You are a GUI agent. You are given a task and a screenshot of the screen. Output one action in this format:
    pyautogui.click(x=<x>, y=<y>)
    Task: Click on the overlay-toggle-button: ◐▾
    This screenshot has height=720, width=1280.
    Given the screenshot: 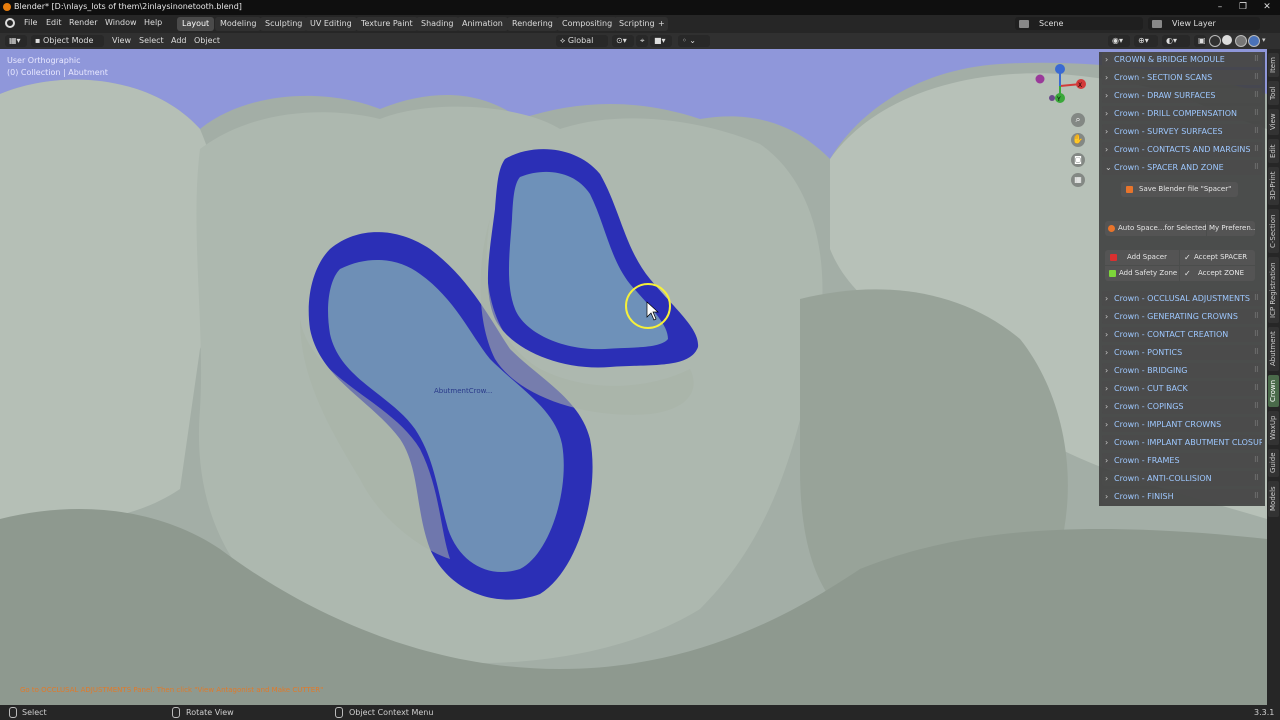 What is the action you would take?
    pyautogui.click(x=1176, y=41)
    